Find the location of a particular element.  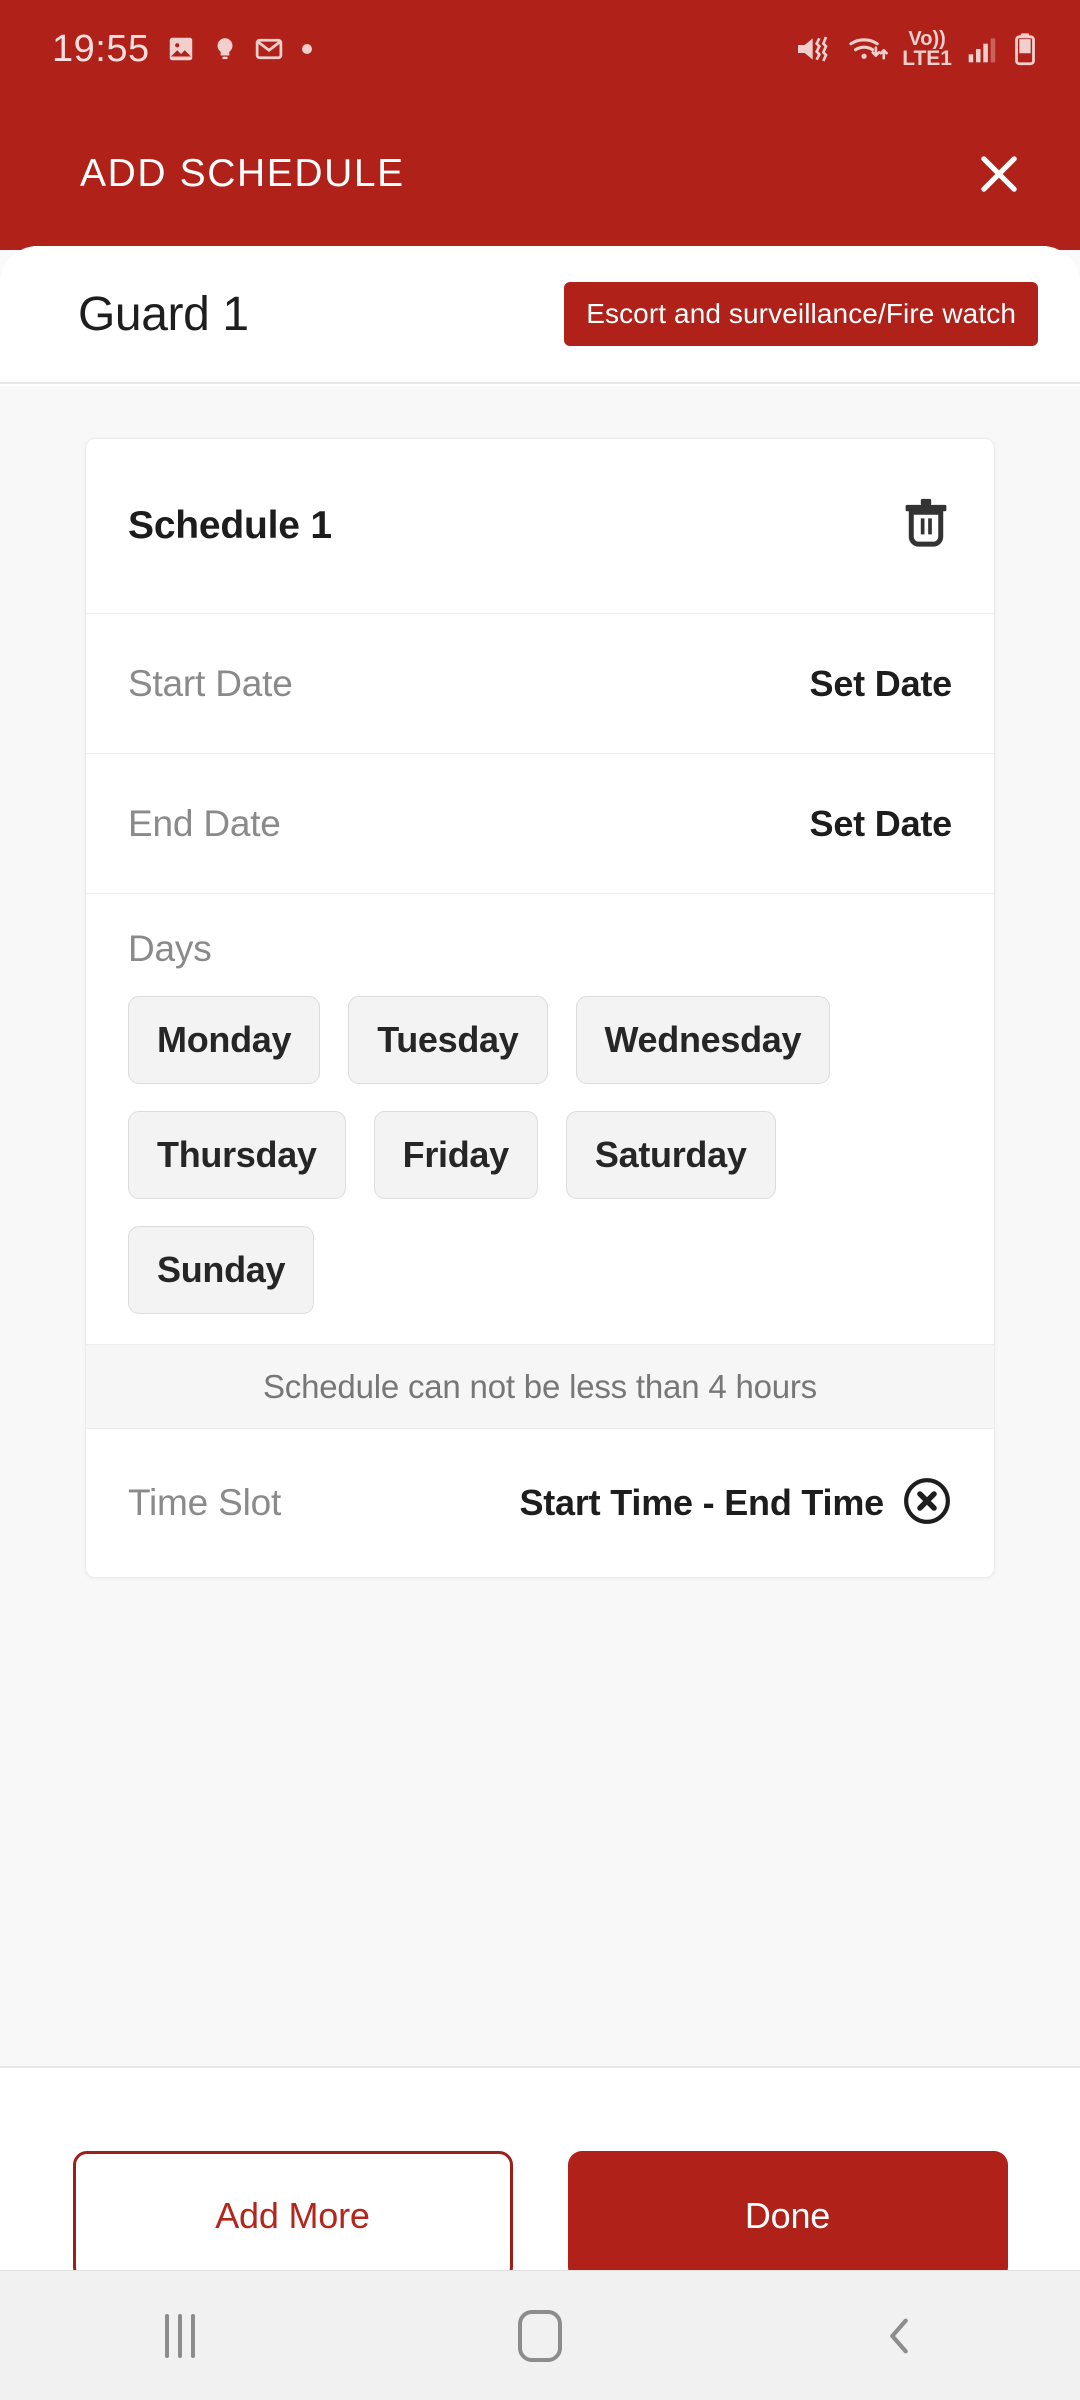

time-slot-row: Time Slot Start Time - End Time is located at coordinates (540, 1503).